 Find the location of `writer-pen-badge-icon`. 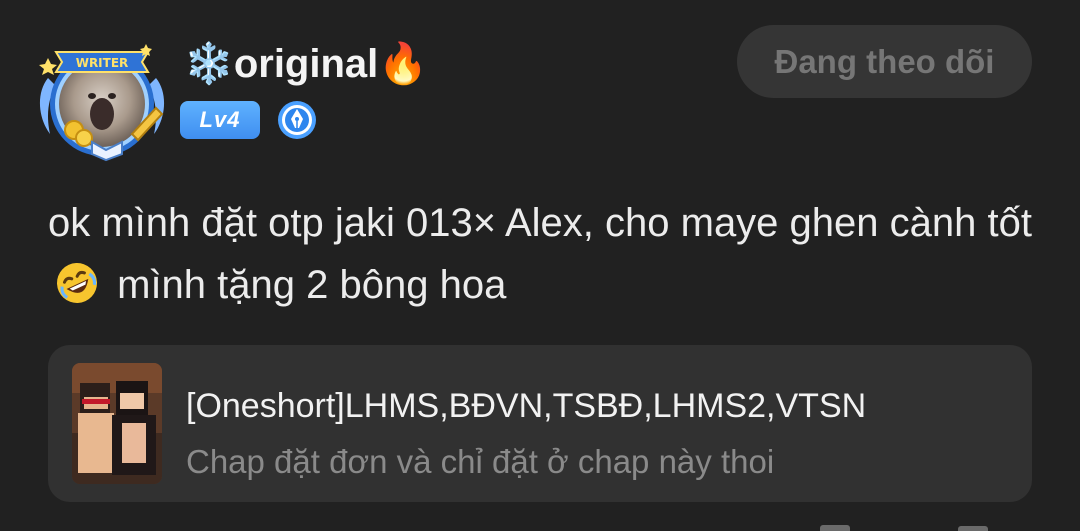

writer-pen-badge-icon is located at coordinates (297, 120).